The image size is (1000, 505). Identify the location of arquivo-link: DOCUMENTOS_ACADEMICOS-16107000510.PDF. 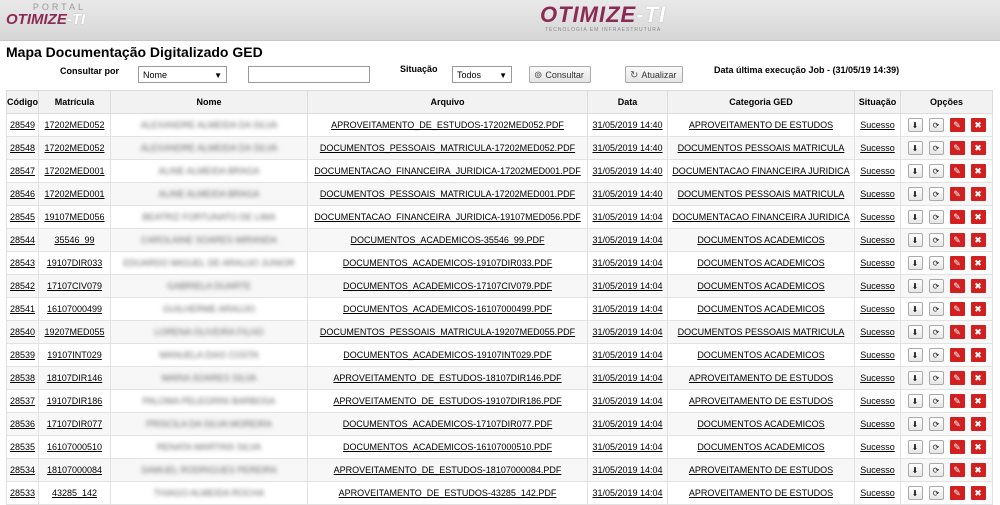
(447, 447).